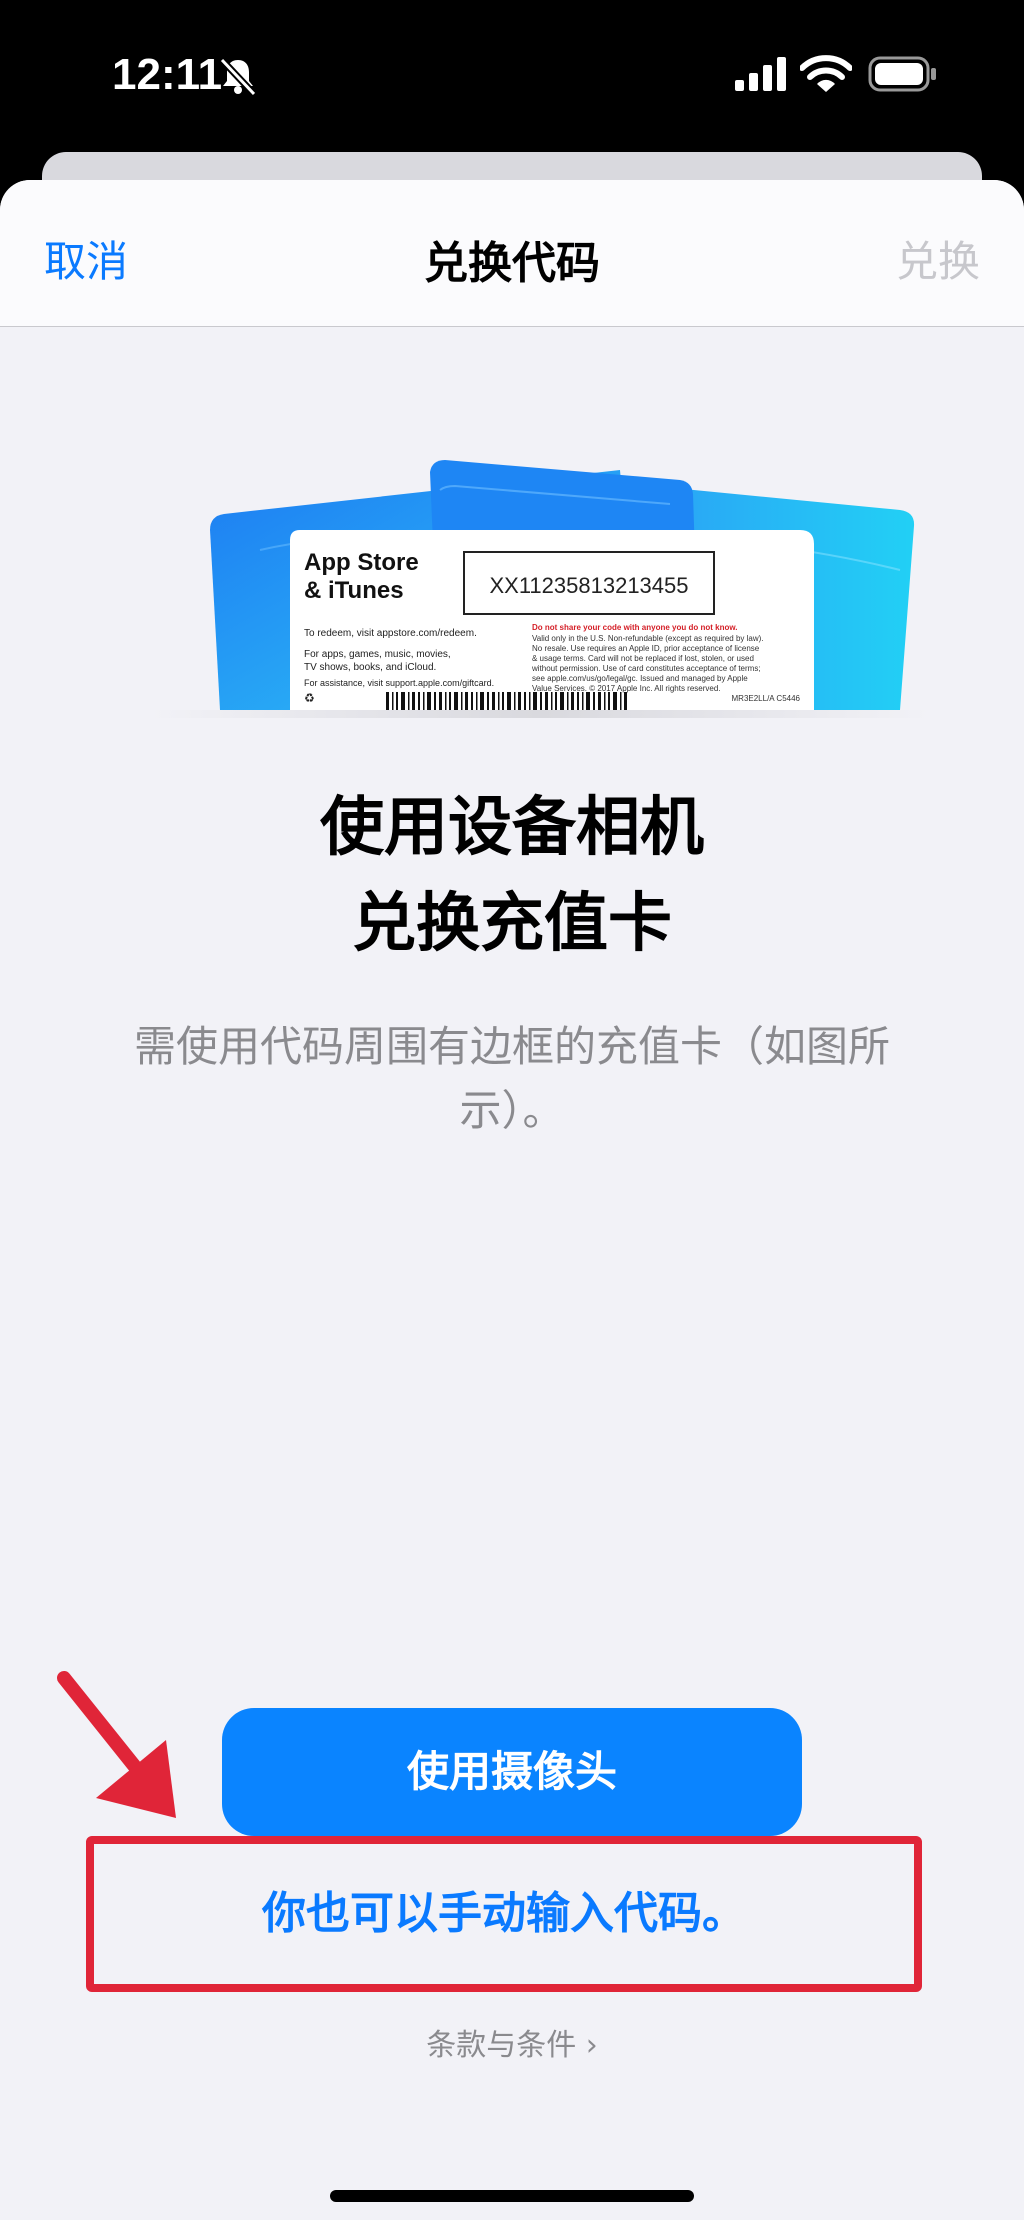 Image resolution: width=1024 pixels, height=2220 pixels. What do you see at coordinates (116, 1744) in the screenshot?
I see `red-arrow-annotation` at bounding box center [116, 1744].